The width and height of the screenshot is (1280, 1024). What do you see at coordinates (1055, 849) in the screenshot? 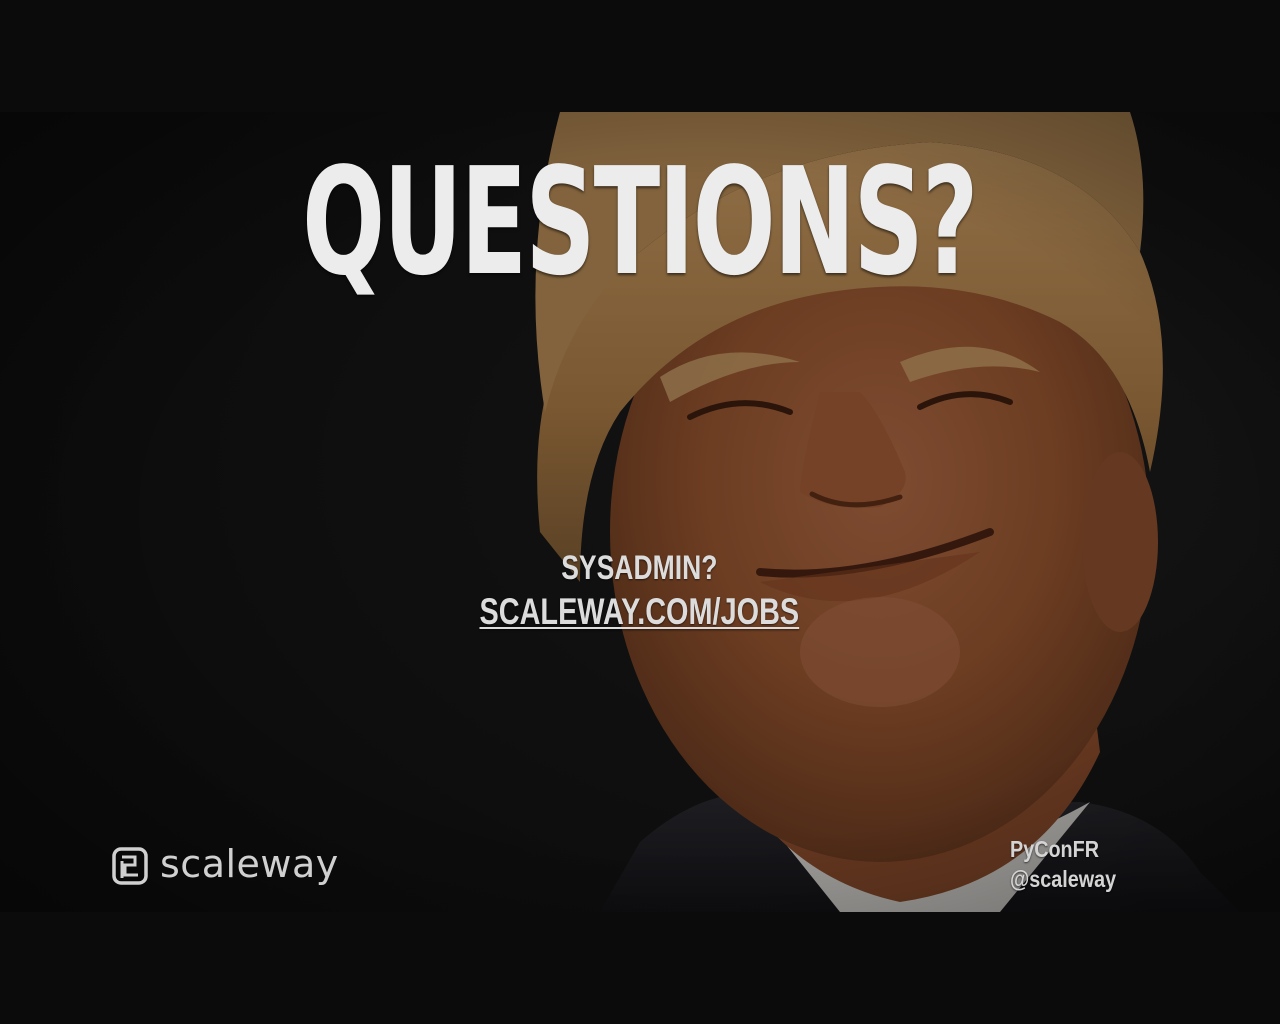
I see `event-name: PyConFR` at bounding box center [1055, 849].